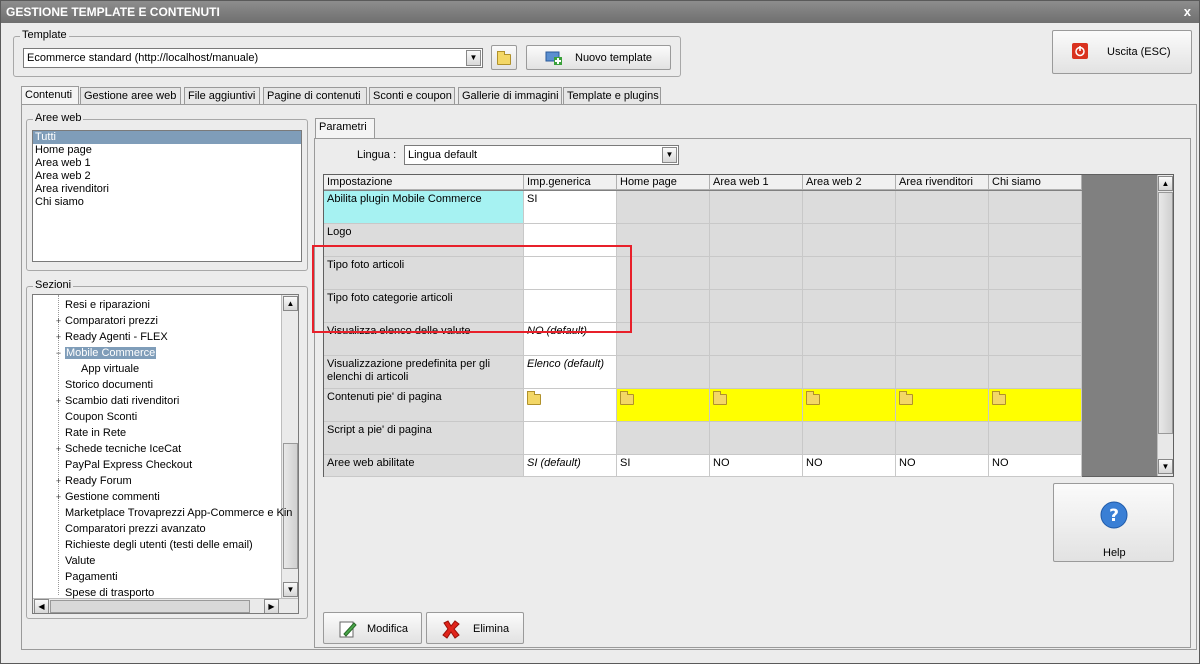 This screenshot has height=664, width=1200. What do you see at coordinates (167, 150) in the screenshot?
I see `aree-web-item: Home page` at bounding box center [167, 150].